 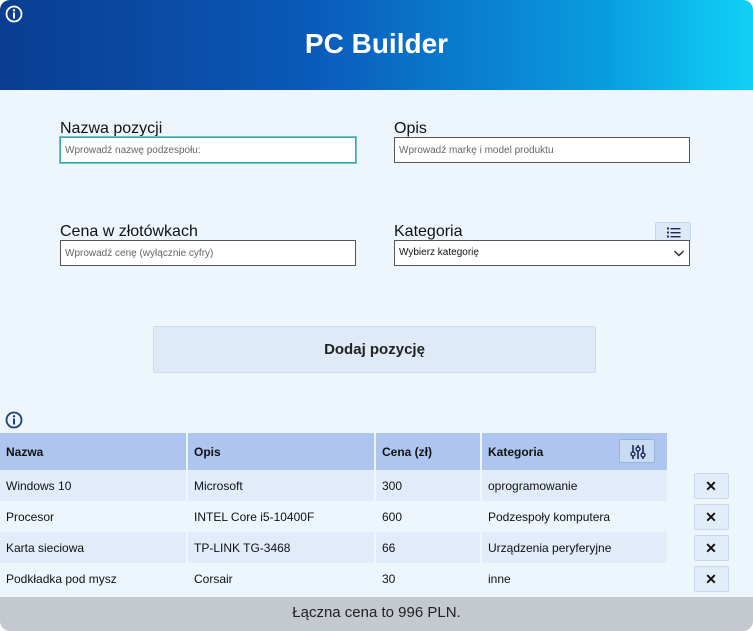 I want to click on description-input, so click(x=542, y=150).